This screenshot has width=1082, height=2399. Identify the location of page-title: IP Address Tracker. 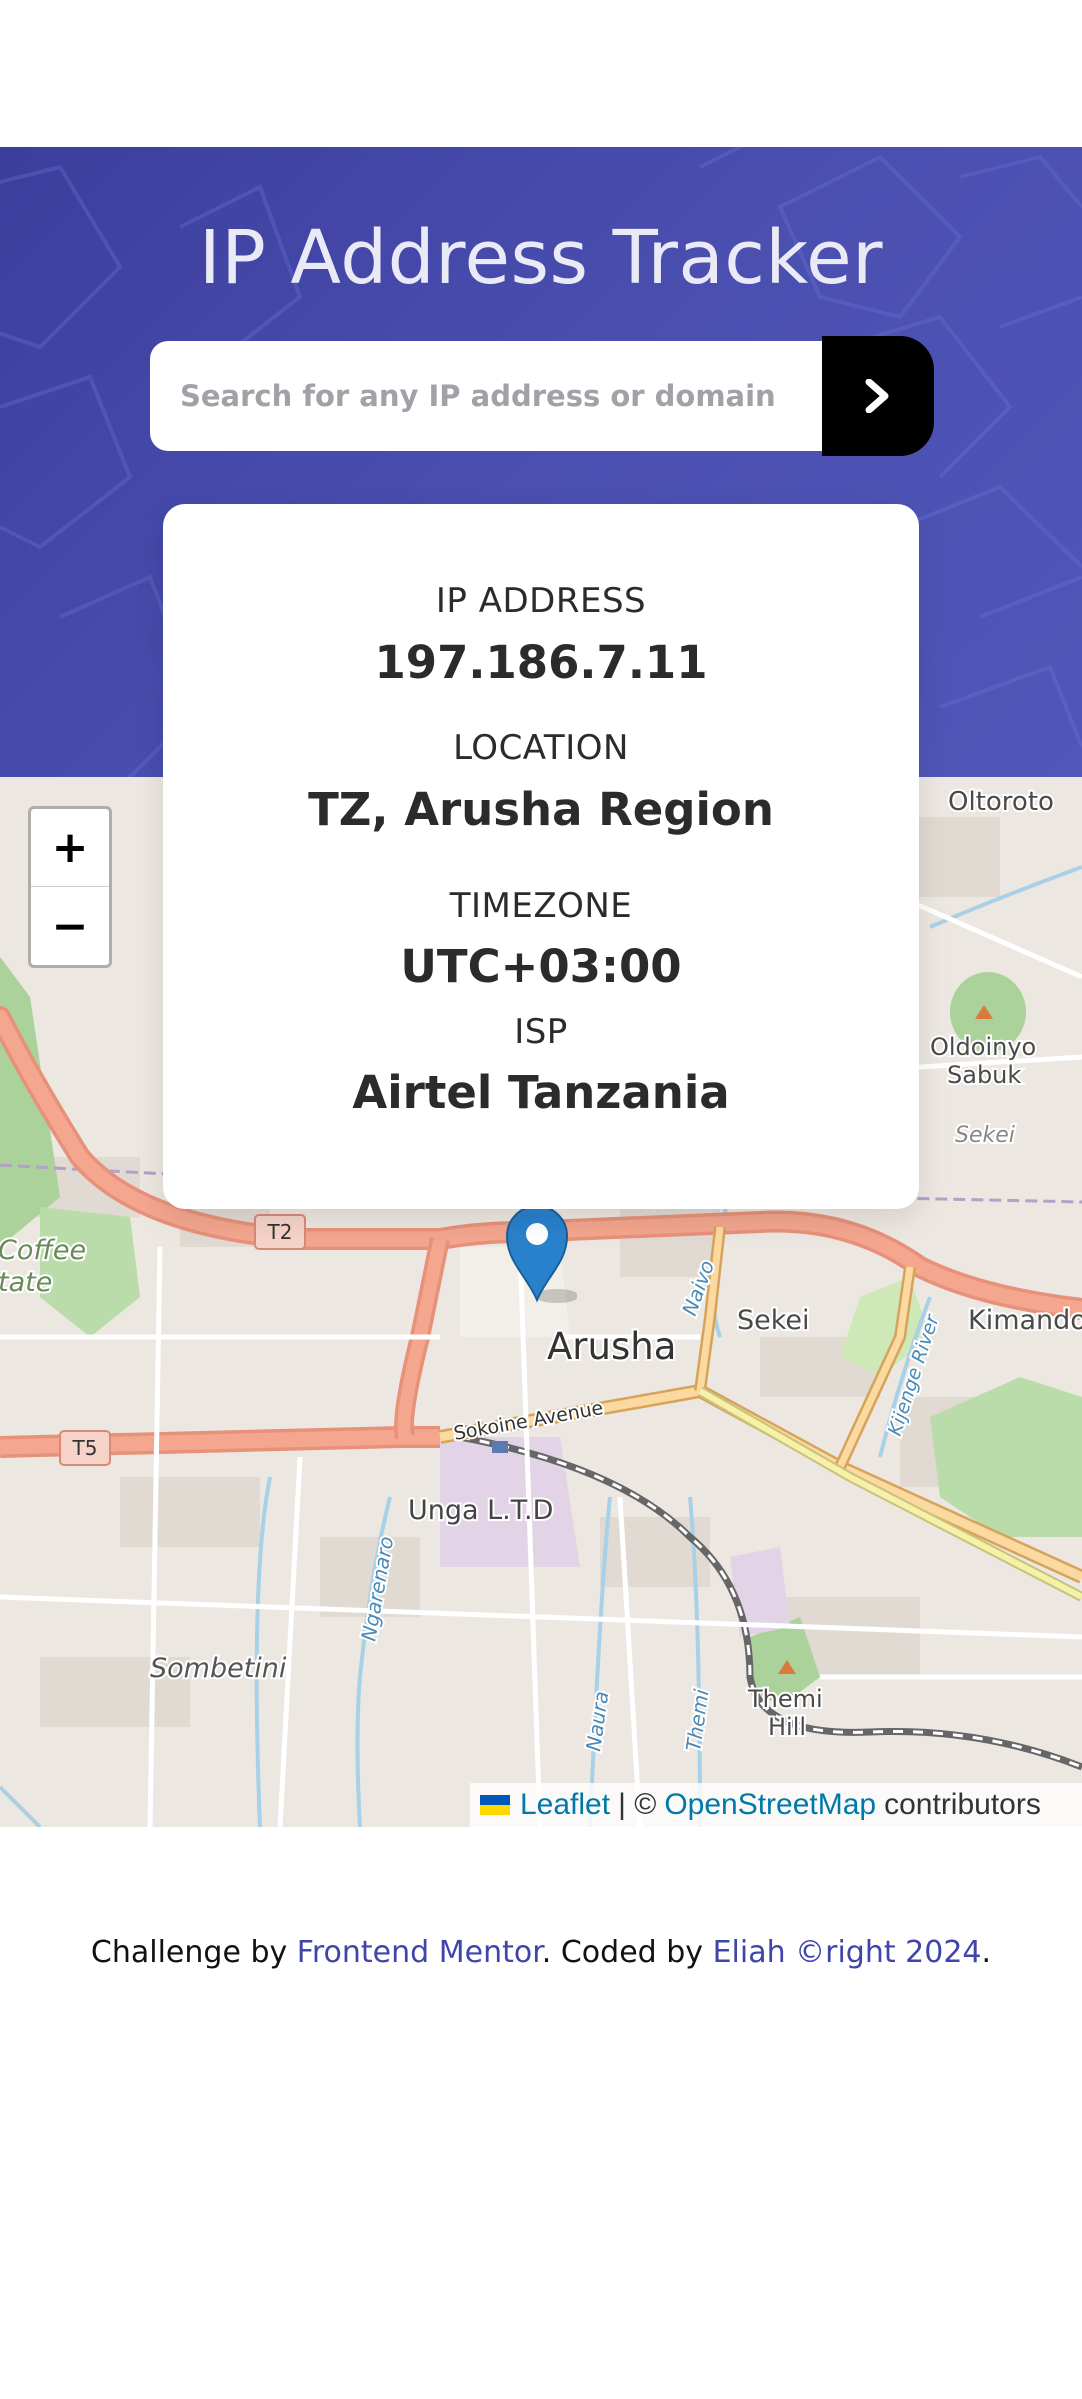
(541, 258).